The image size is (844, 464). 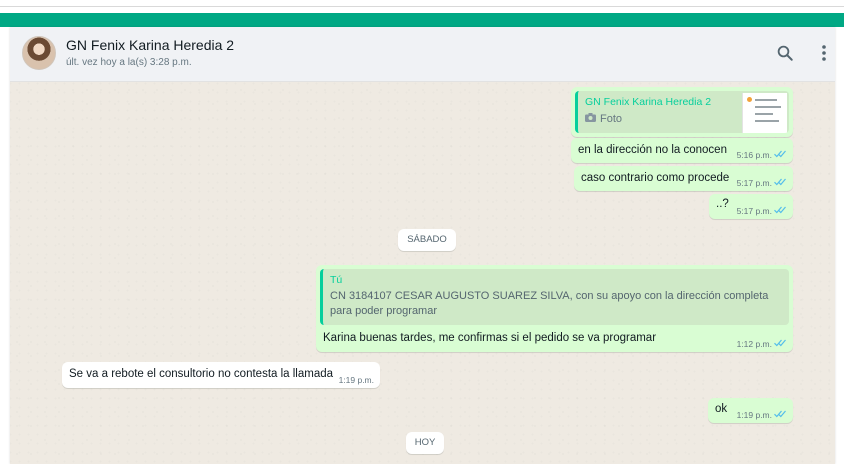 What do you see at coordinates (422, 6) in the screenshot?
I see `browser-top-rule` at bounding box center [422, 6].